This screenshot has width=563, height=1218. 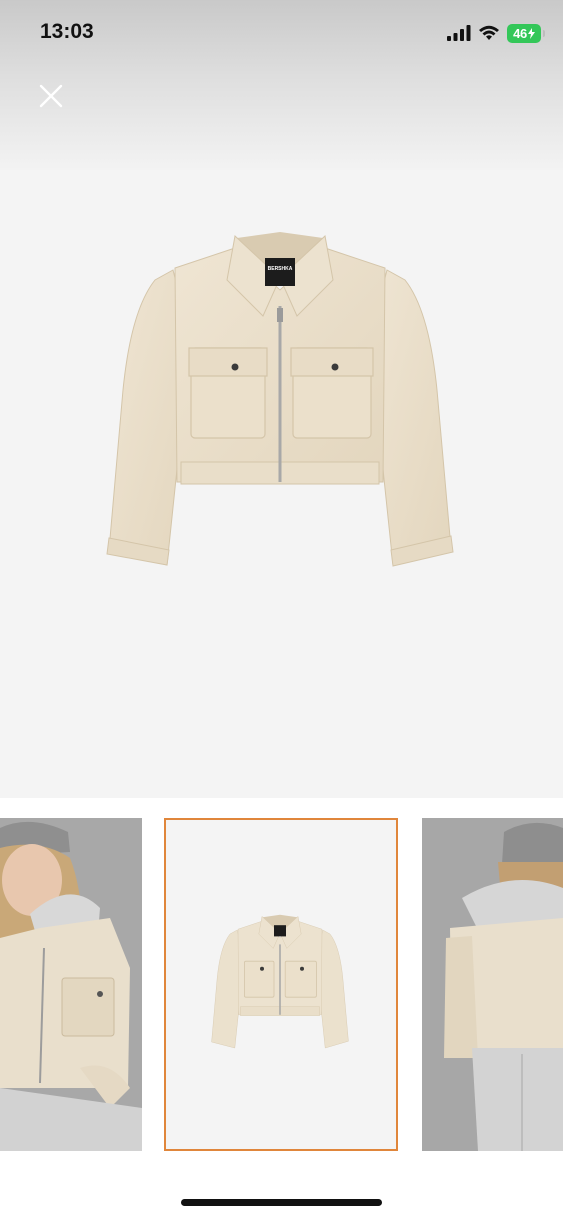 I want to click on close-icon, so click(x=51, y=96).